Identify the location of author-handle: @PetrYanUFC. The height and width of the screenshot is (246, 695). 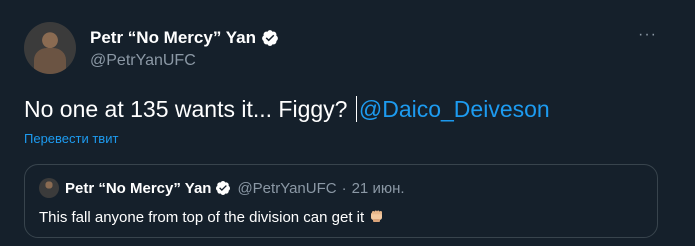
(184, 61).